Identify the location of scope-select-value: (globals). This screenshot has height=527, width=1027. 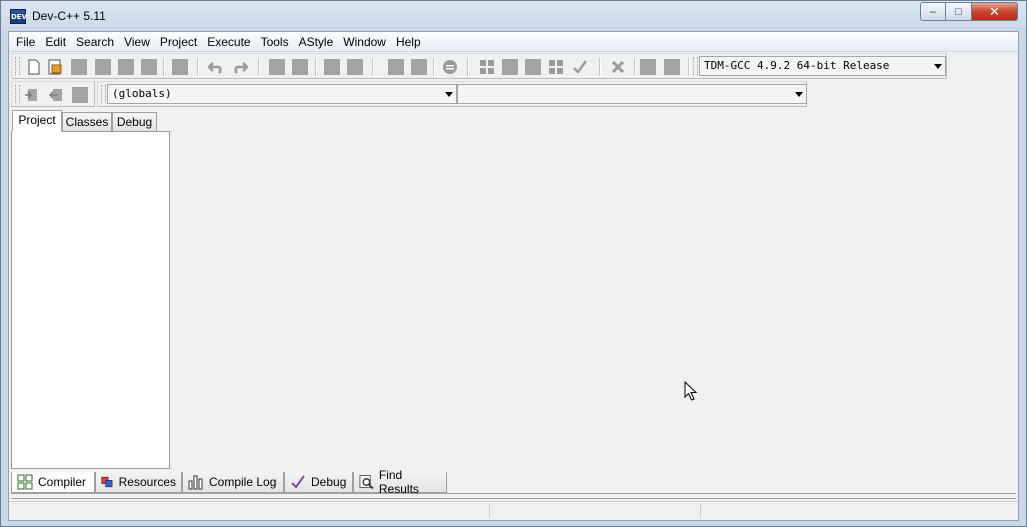
(142, 93).